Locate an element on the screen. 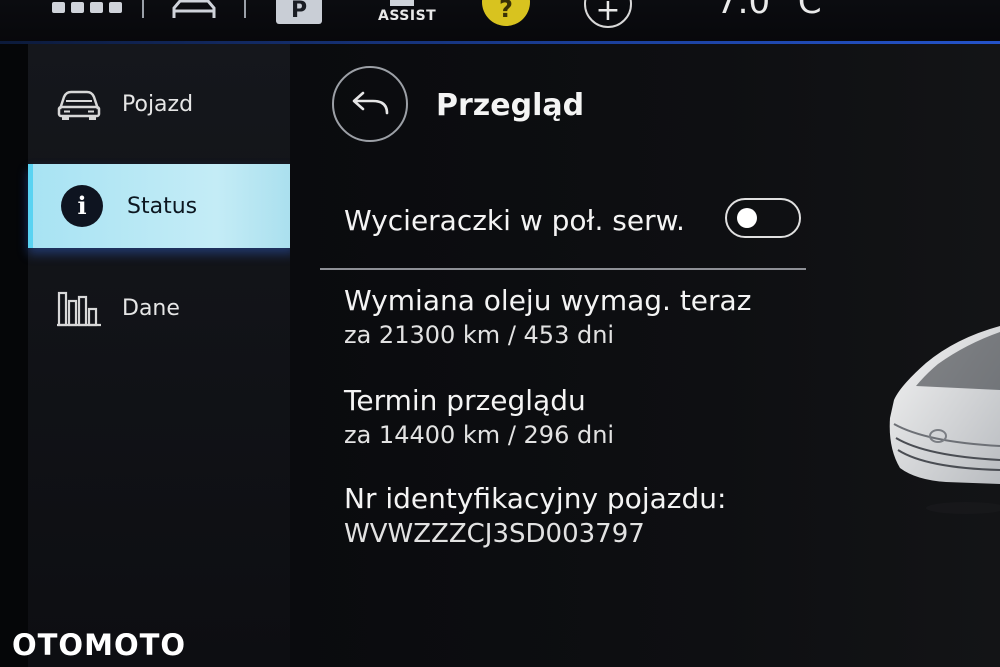  watermark-logo: OTOMOTO is located at coordinates (99, 645).